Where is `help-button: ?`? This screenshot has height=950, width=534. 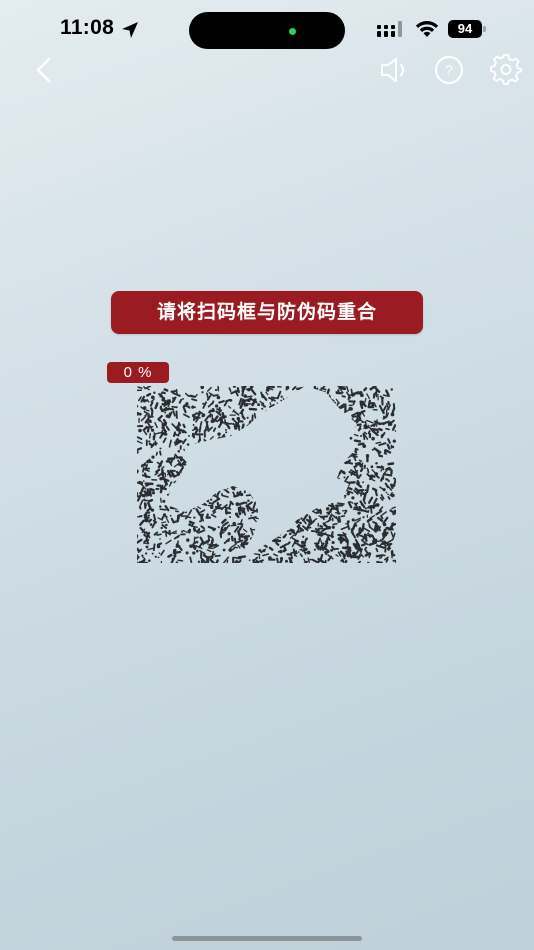 help-button: ? is located at coordinates (449, 70).